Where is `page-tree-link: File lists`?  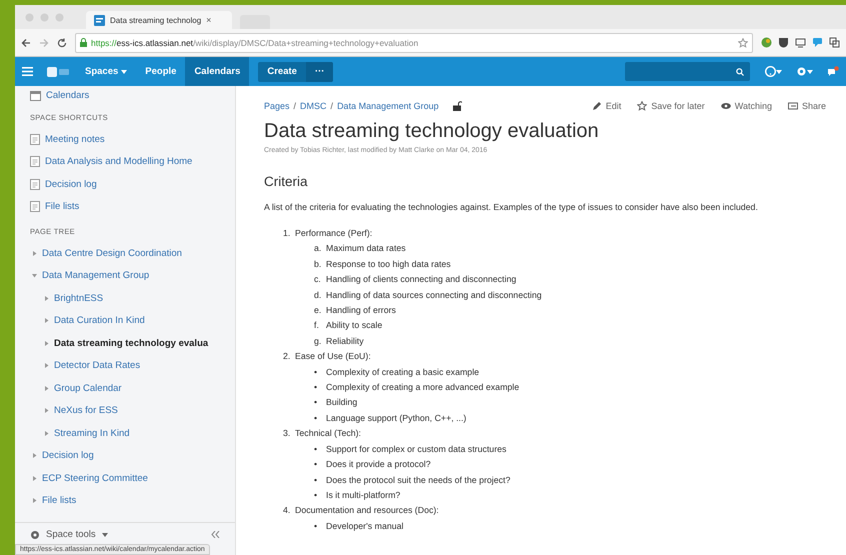 page-tree-link: File lists is located at coordinates (59, 500).